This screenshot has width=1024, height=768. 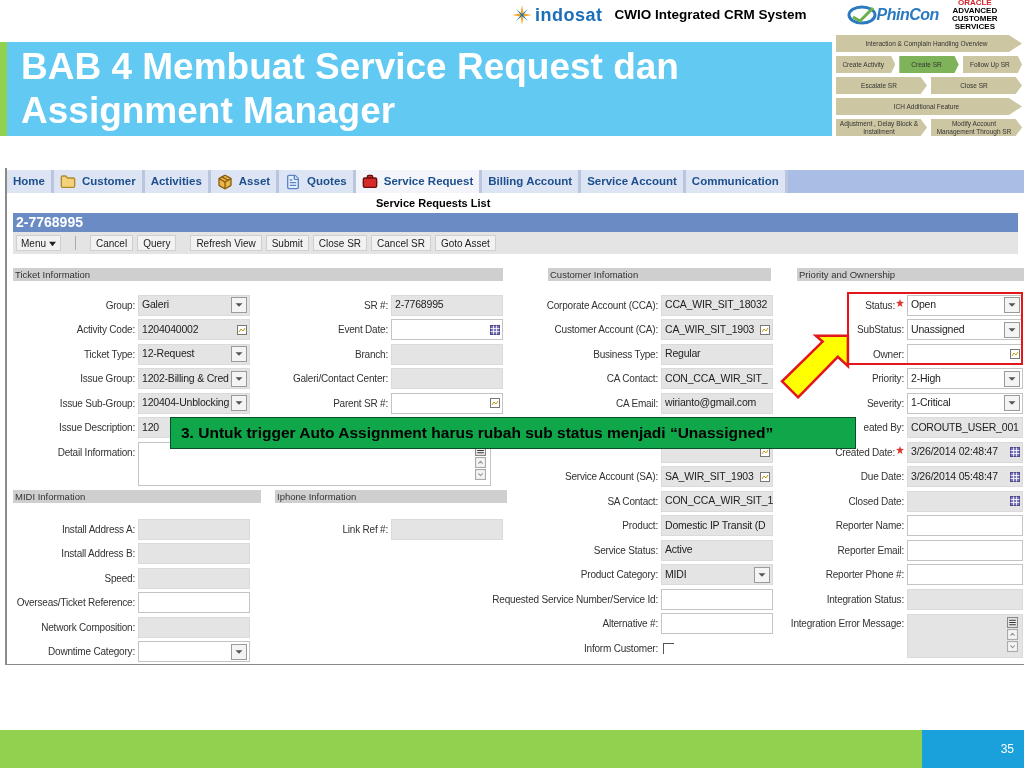 I want to click on toolbar-button: Refresh View, so click(x=226, y=243).